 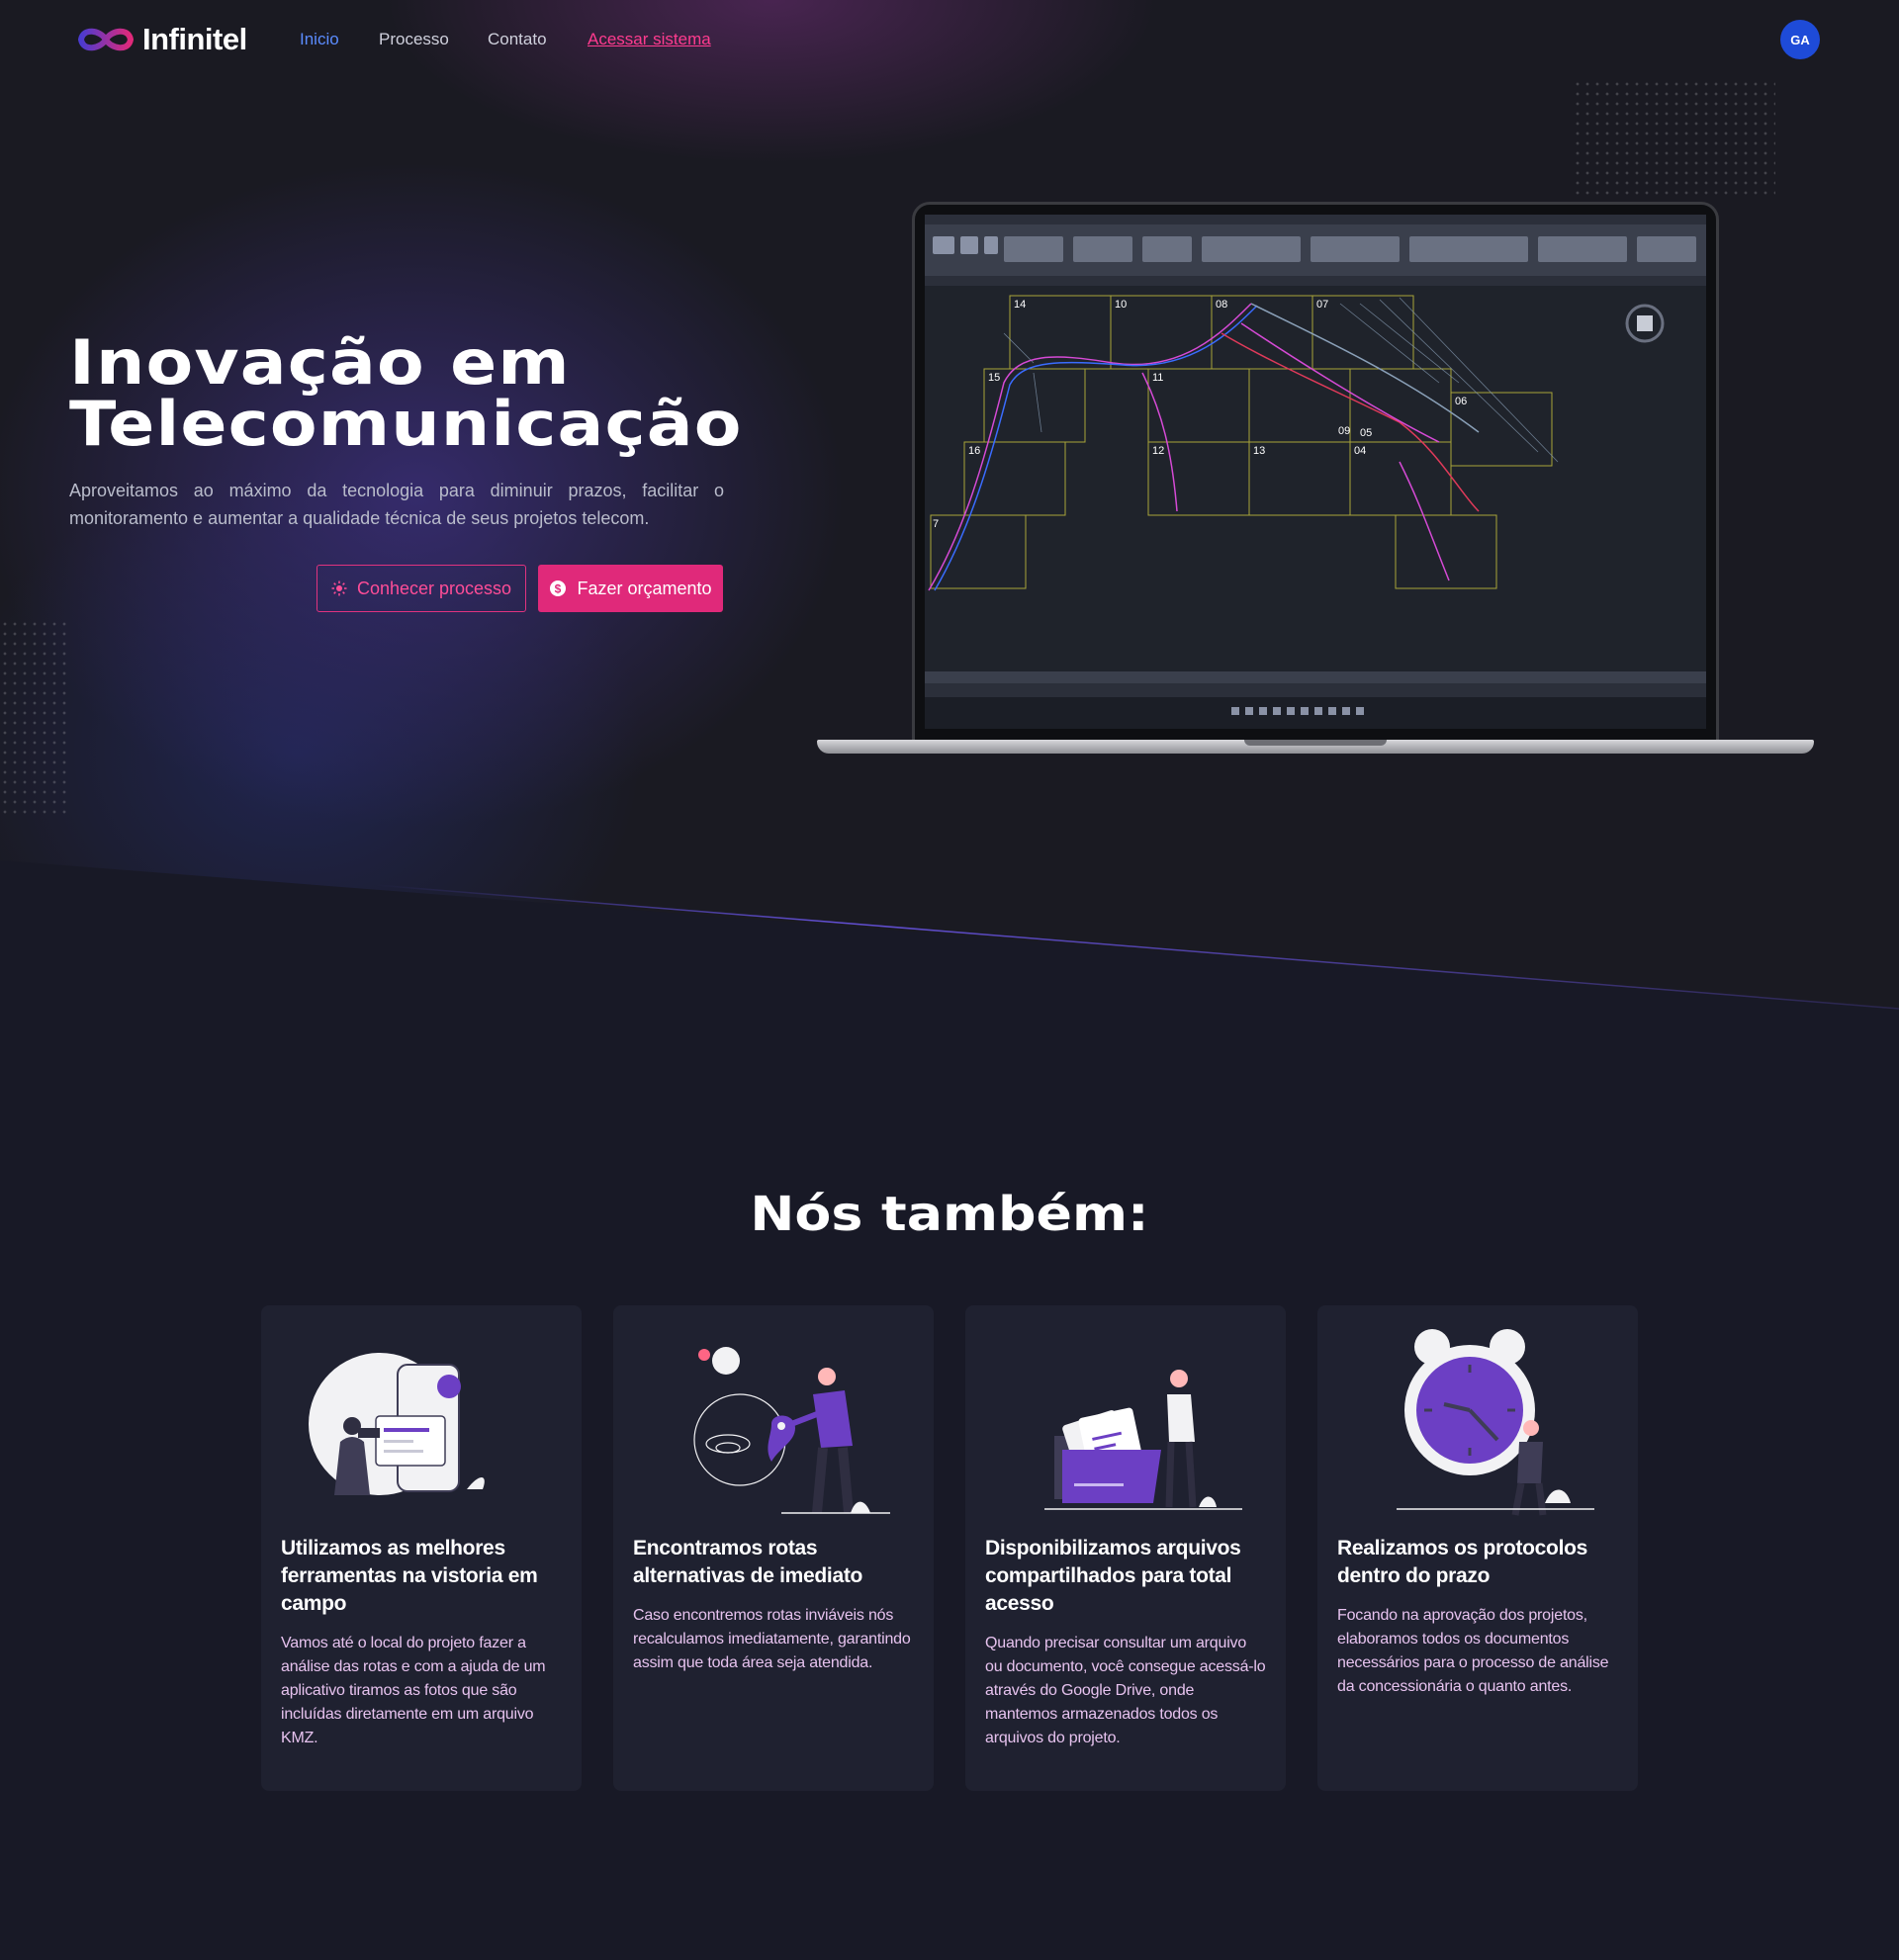 I want to click on infinity-logo-icon, so click(x=106, y=40).